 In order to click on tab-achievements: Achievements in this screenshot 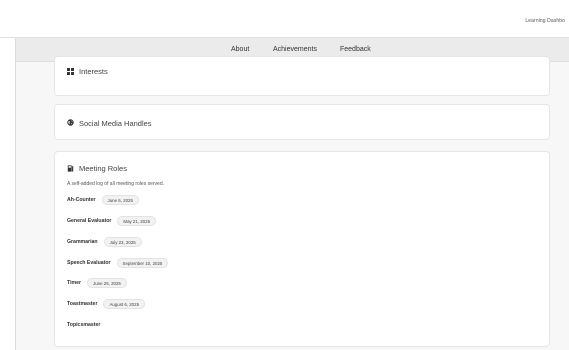, I will do `click(295, 49)`.